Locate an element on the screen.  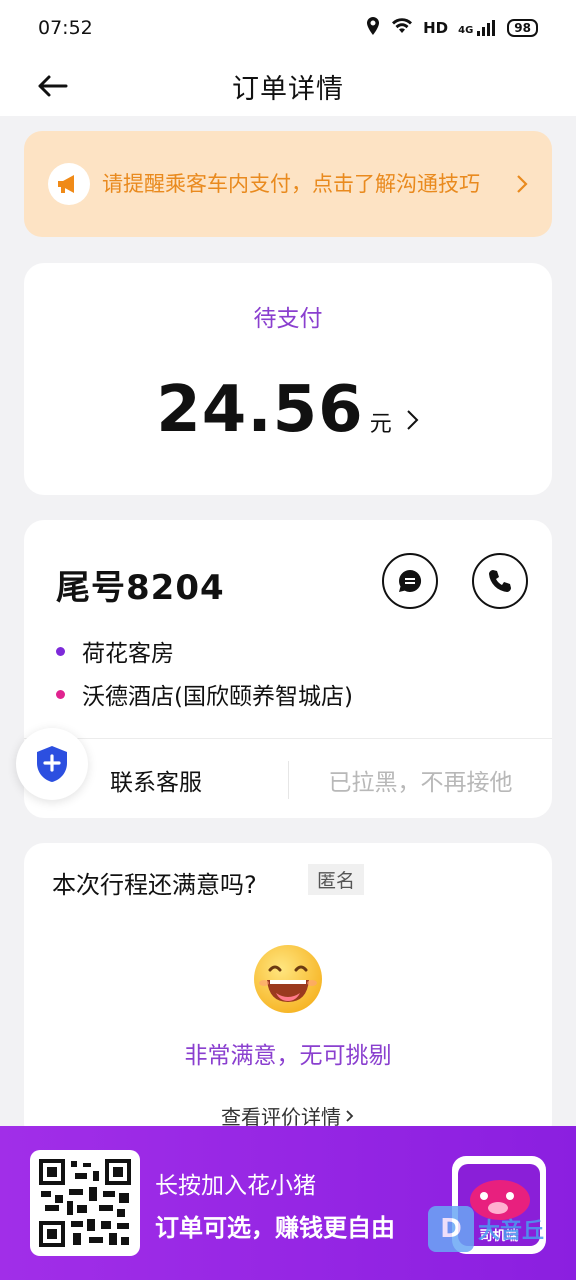
page-title: 订单详情 is located at coordinates (288, 89).